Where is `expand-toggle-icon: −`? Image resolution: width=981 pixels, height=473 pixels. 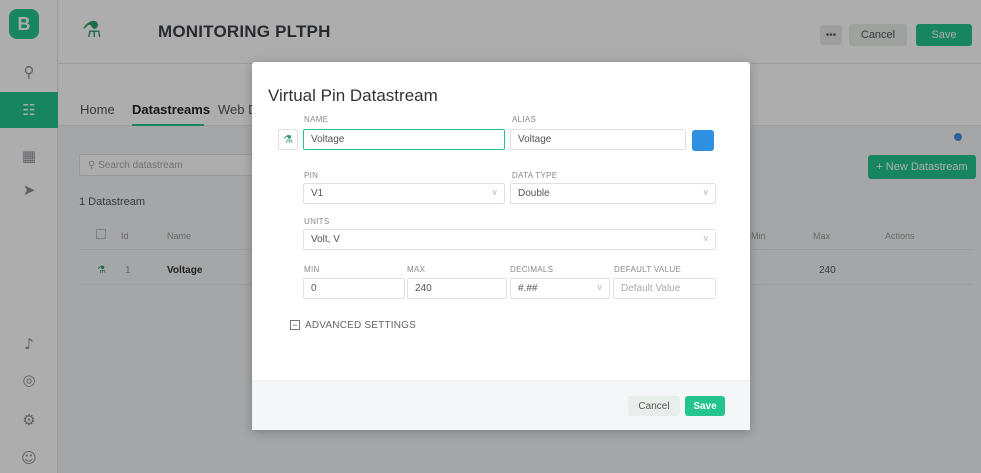 expand-toggle-icon: − is located at coordinates (295, 325).